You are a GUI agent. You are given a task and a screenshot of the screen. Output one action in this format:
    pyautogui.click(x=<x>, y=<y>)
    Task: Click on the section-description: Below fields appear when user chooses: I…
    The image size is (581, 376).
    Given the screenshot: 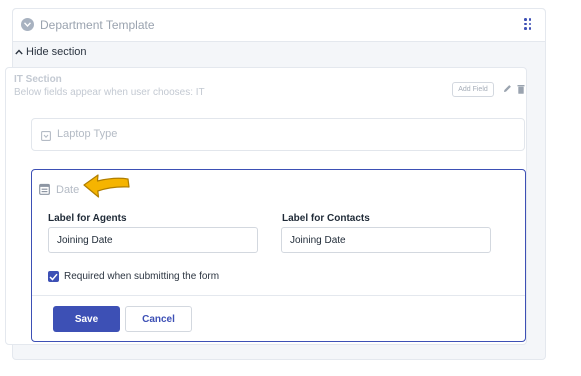 What is the action you would take?
    pyautogui.click(x=109, y=92)
    